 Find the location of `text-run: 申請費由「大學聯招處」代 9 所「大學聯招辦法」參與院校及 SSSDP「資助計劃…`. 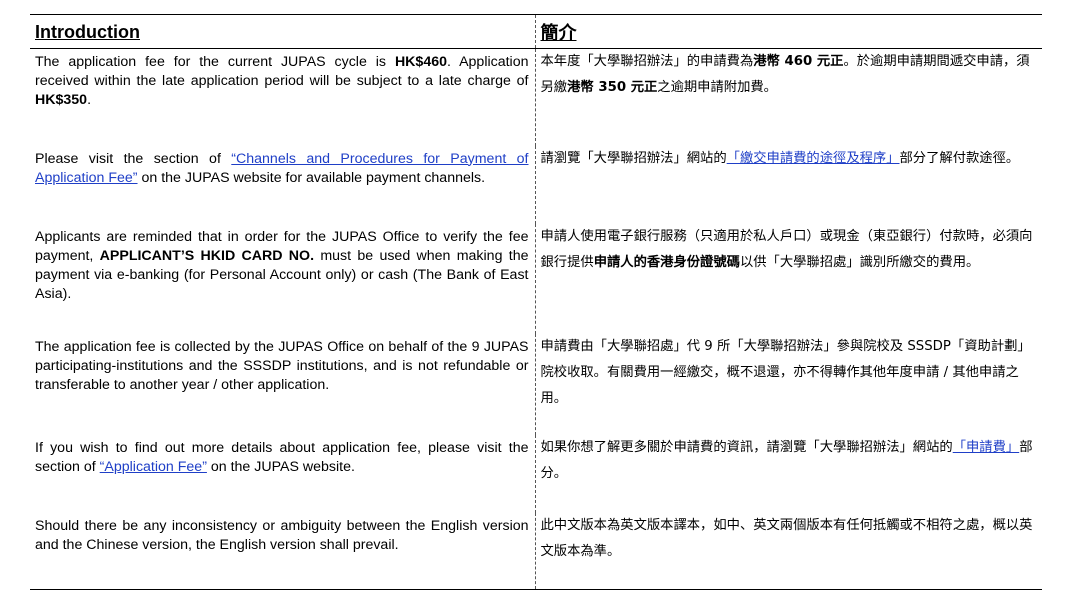

text-run: 申請費由「大學聯招處」代 9 所「大學聯招辦法」參與院校及 SSSDP「資助計劃… is located at coordinates (785, 372).